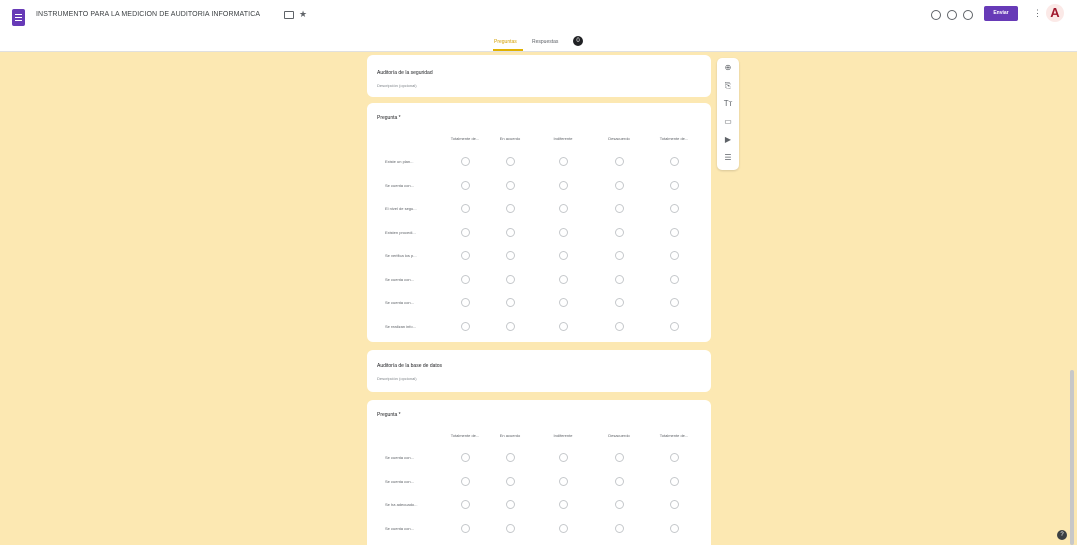 This screenshot has height=545, width=1077. I want to click on scrollbar, so click(1072, 457).